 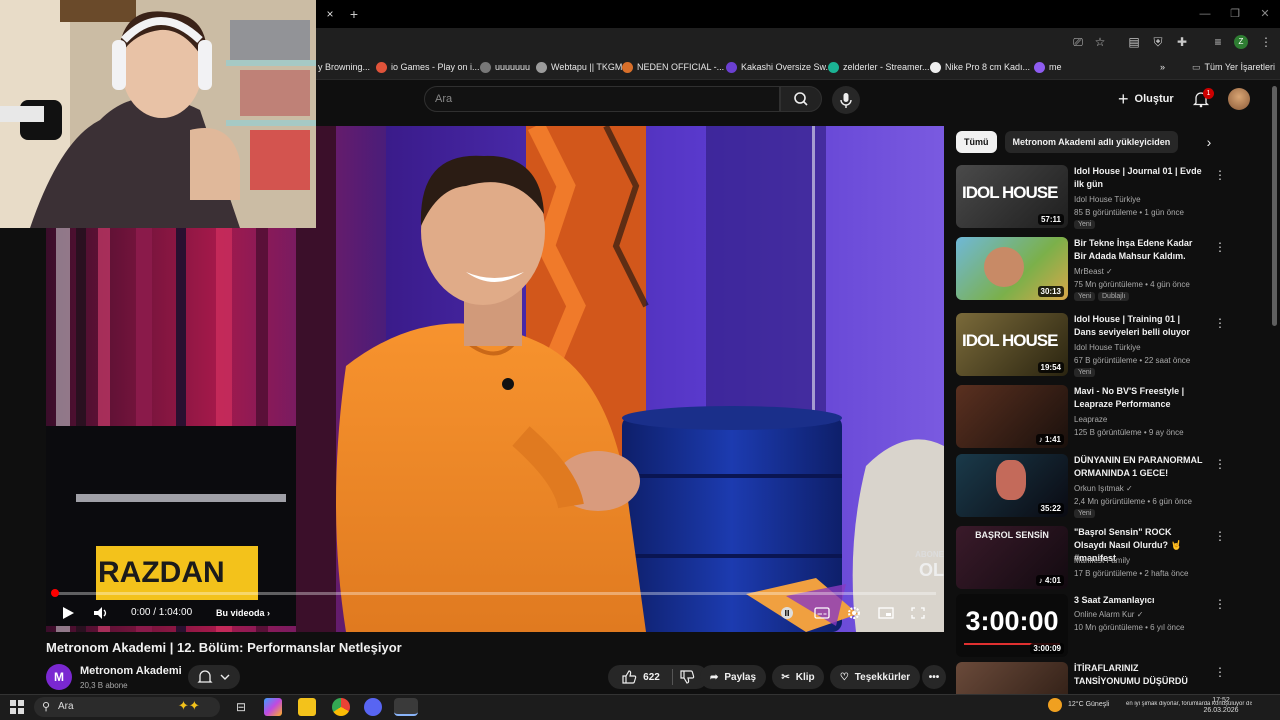 What do you see at coordinates (976, 142) in the screenshot?
I see `chip-all: Tümü` at bounding box center [976, 142].